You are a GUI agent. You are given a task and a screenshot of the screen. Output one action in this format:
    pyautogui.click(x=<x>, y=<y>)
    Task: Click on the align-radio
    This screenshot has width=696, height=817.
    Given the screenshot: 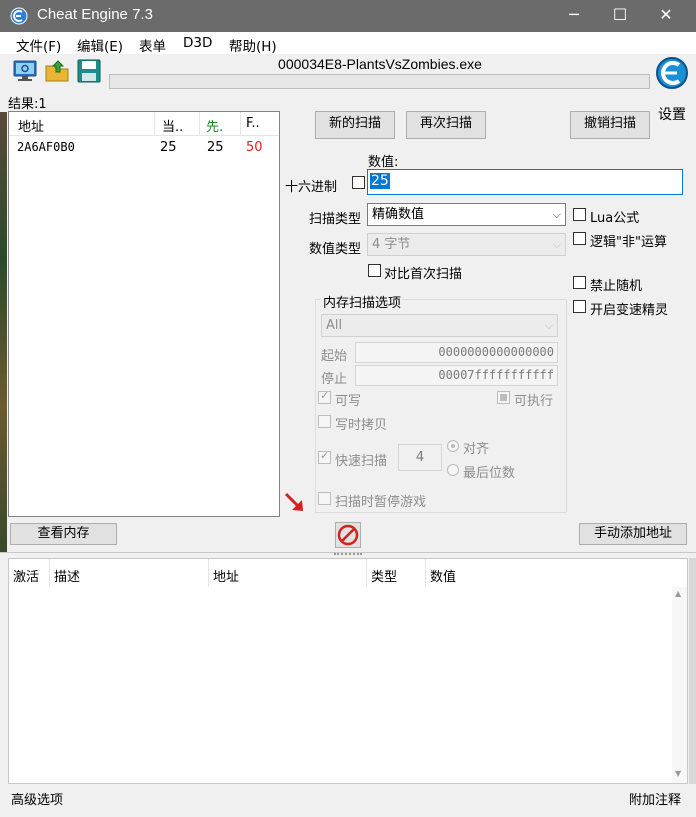 What is the action you would take?
    pyautogui.click(x=453, y=446)
    